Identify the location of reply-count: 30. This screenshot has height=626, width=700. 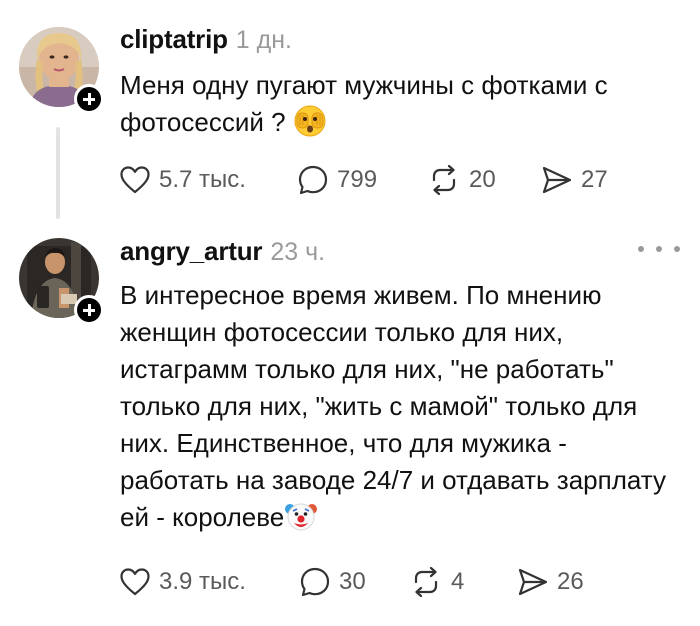
(352, 581).